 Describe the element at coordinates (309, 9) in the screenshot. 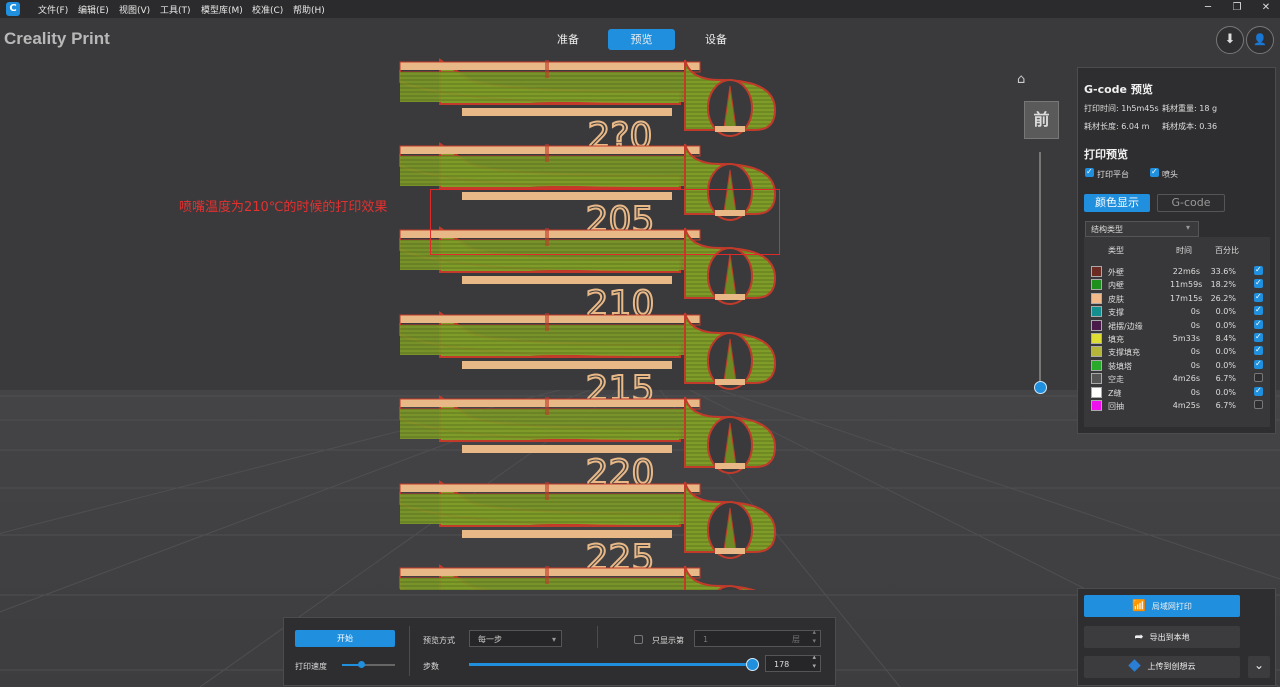

I see `menu-help: 帮助(H)` at that location.